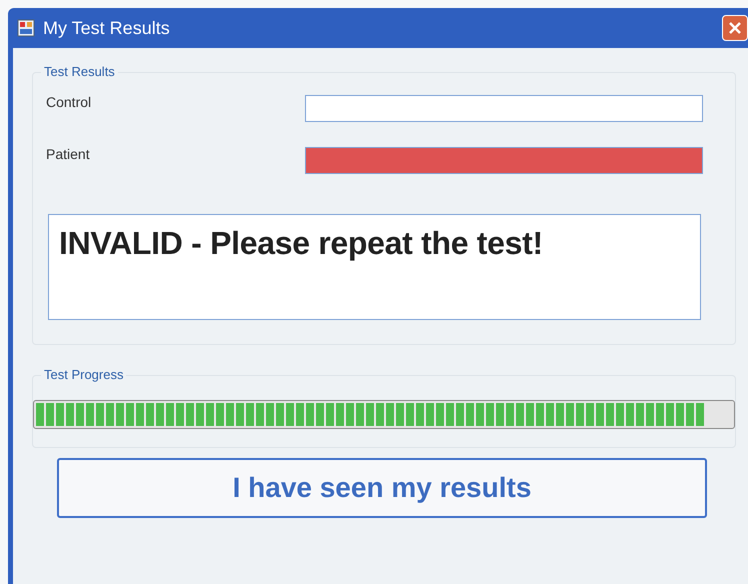  I want to click on app-icon, so click(26, 28).